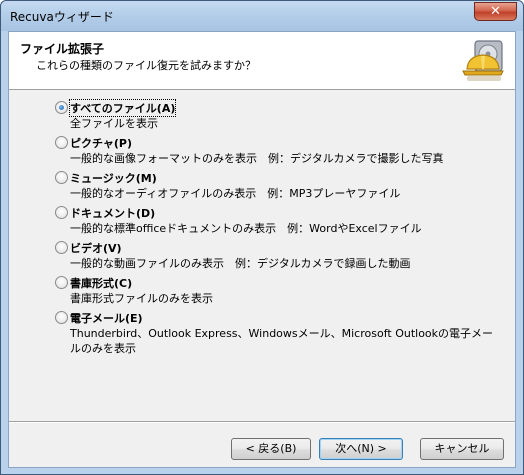 This screenshot has height=475, width=524. I want to click on close-button: ✕, so click(495, 11).